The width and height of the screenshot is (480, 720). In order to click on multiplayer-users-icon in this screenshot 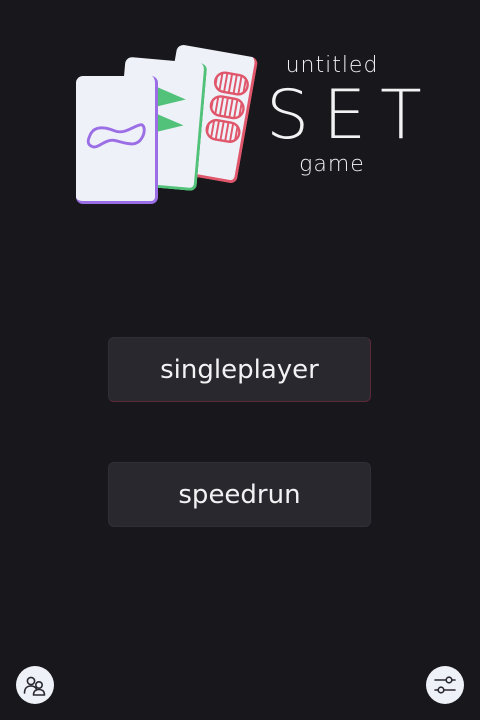, I will do `click(34, 686)`.